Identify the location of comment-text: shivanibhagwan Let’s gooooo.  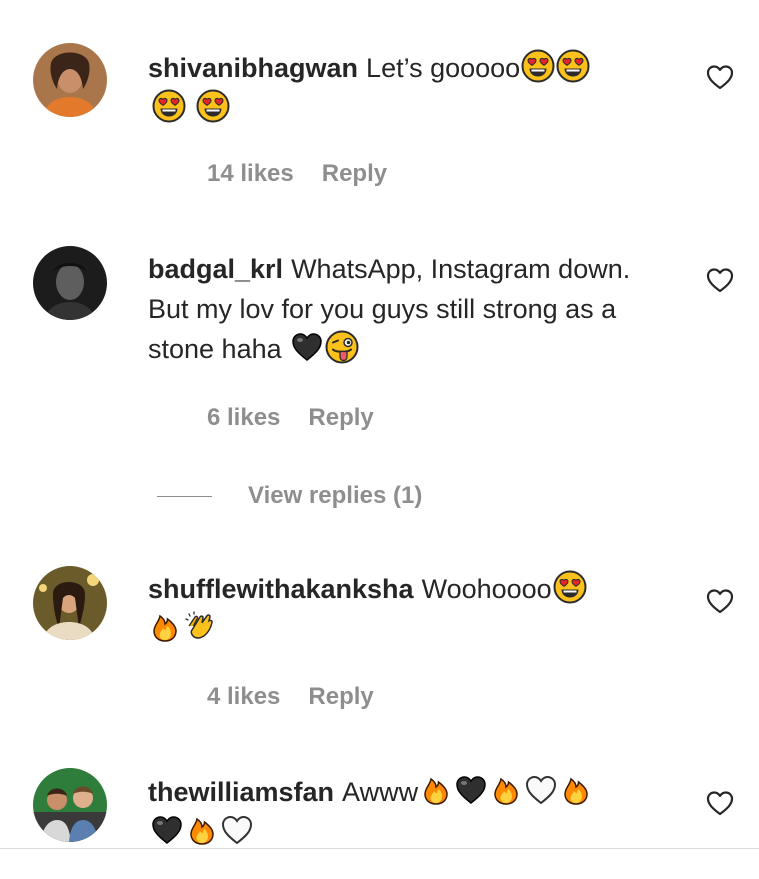
(408, 88).